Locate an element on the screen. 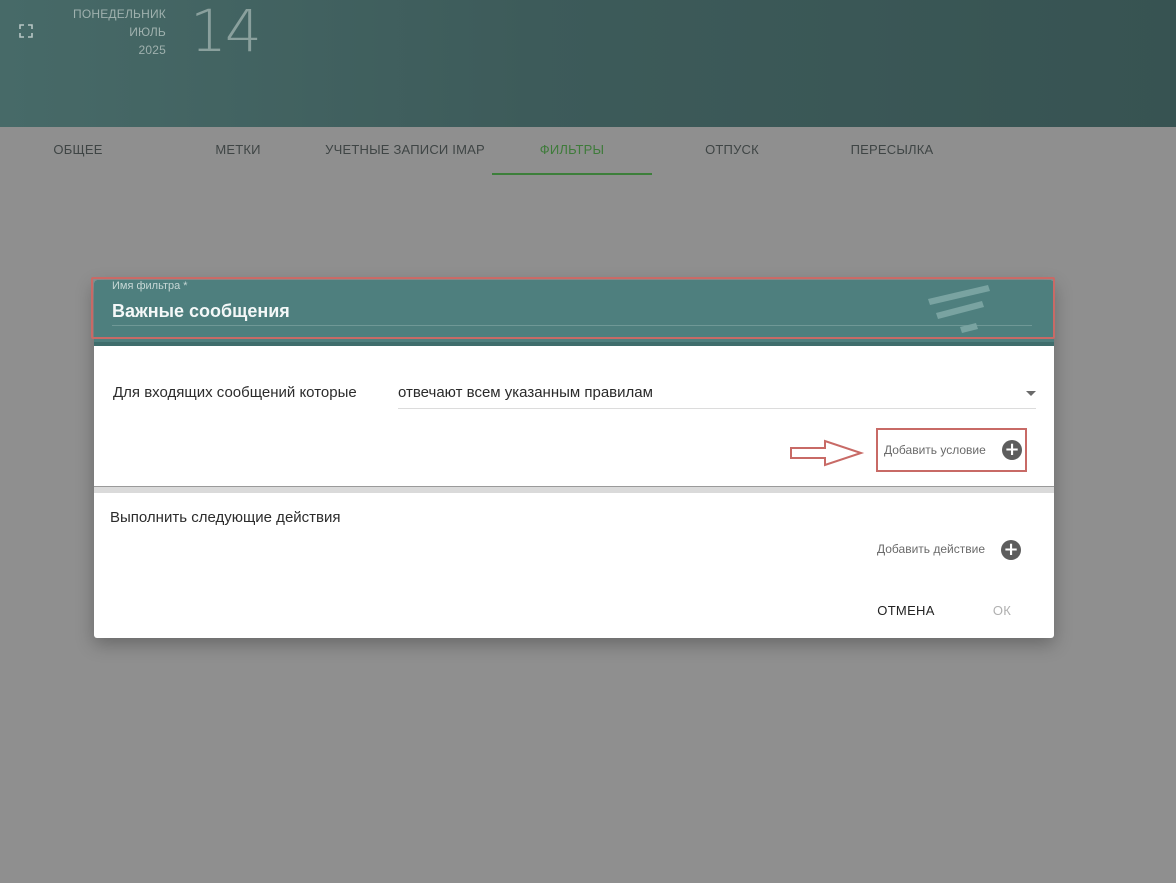 This screenshot has width=1176, height=883. tab-forwarding: ПЕРЕСЫЛКА is located at coordinates (892, 151).